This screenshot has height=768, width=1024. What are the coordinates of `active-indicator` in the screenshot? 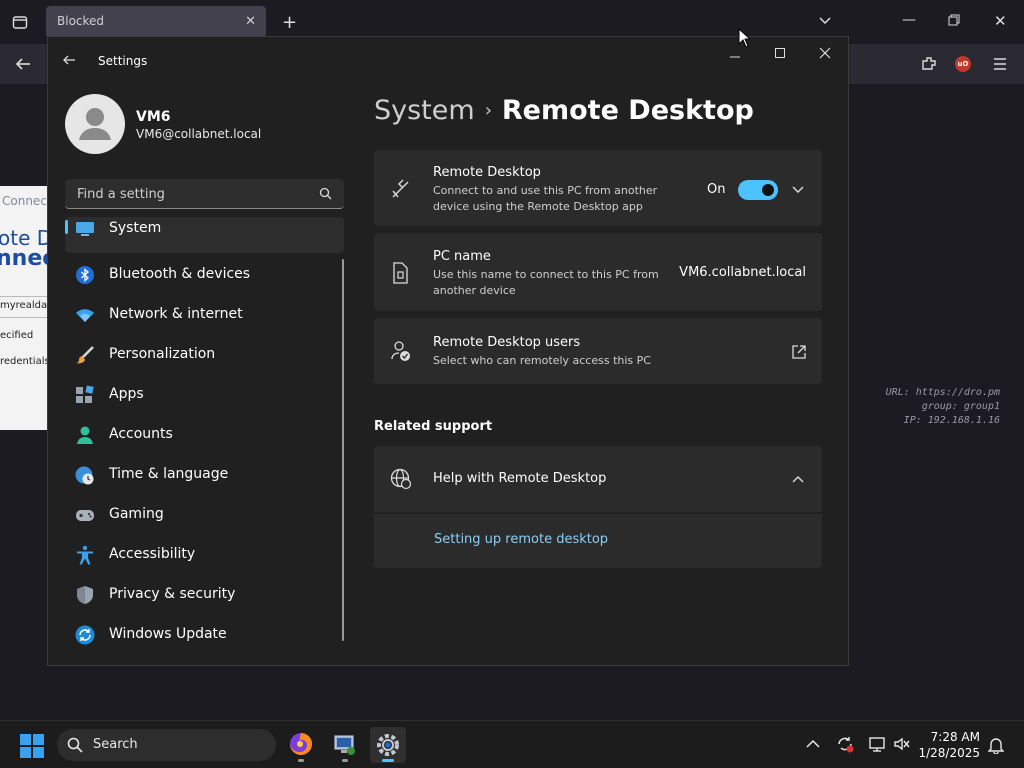 It's located at (388, 760).